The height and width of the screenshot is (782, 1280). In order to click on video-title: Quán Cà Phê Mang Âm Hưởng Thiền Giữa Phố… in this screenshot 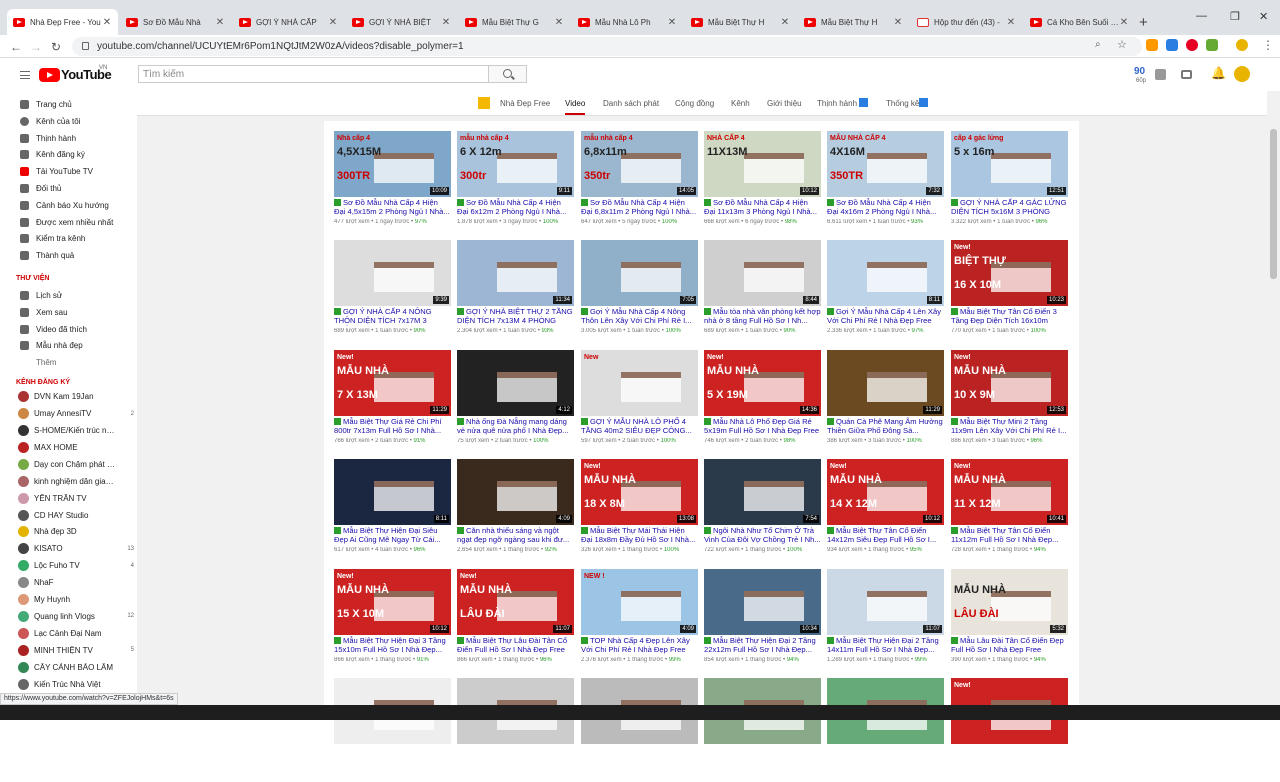, I will do `click(885, 426)`.